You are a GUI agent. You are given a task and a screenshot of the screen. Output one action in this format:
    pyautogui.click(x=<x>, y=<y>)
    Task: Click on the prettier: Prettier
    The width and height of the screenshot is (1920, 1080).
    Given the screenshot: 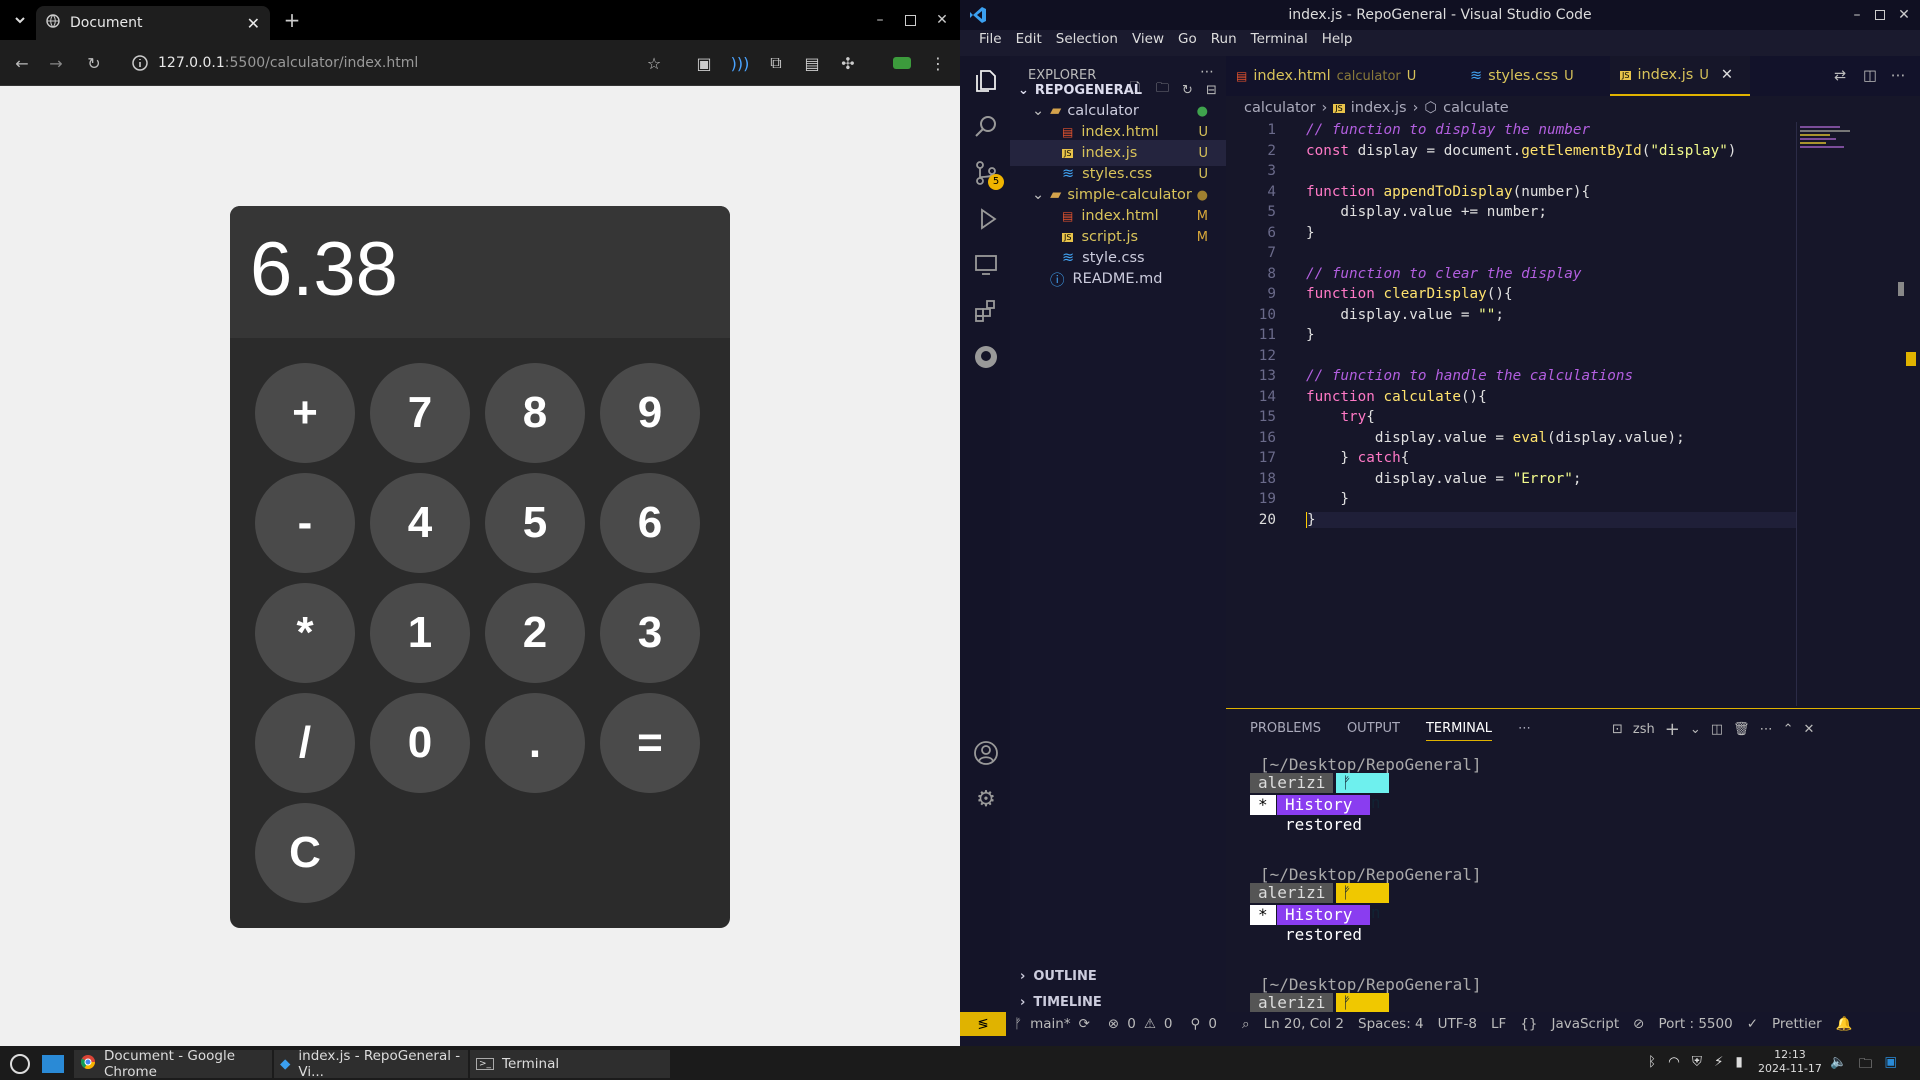 What is the action you would take?
    pyautogui.click(x=1797, y=1024)
    